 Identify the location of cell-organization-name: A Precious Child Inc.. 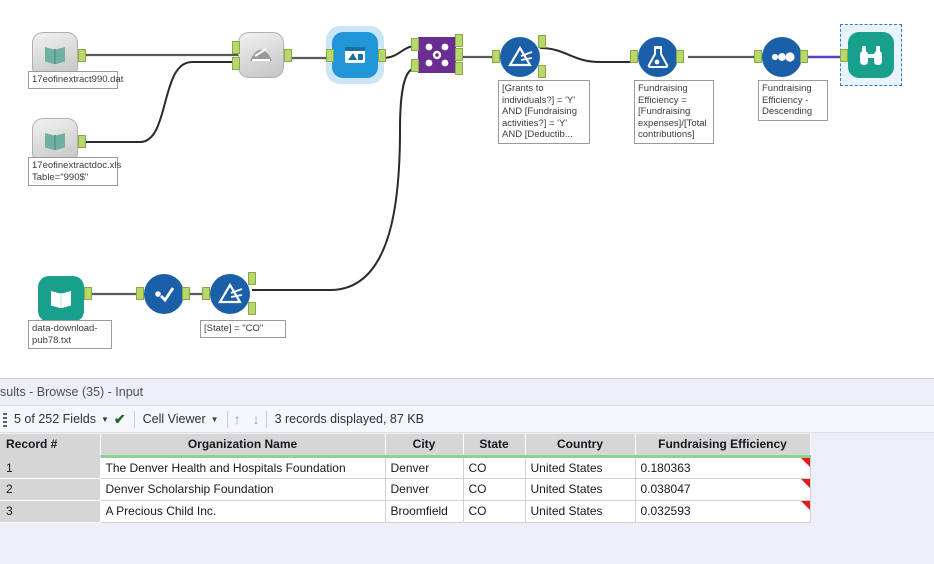
(243, 511).